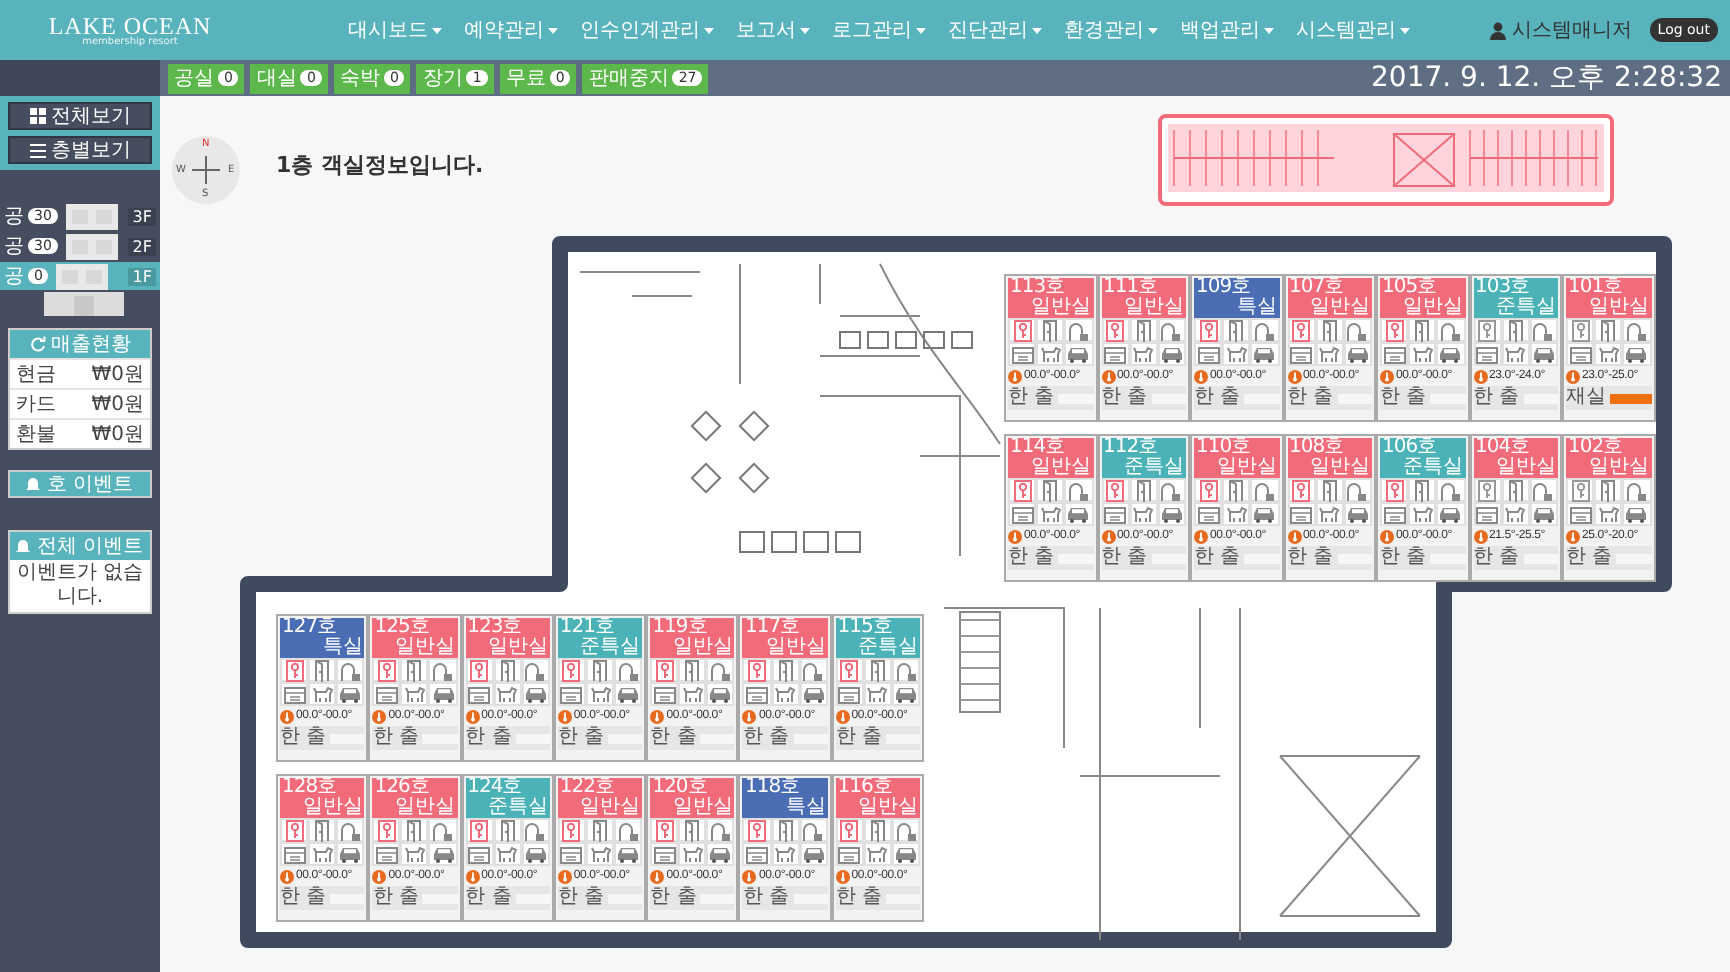 The height and width of the screenshot is (972, 1730). What do you see at coordinates (772, 788) in the screenshot?
I see `room-number: 118호` at bounding box center [772, 788].